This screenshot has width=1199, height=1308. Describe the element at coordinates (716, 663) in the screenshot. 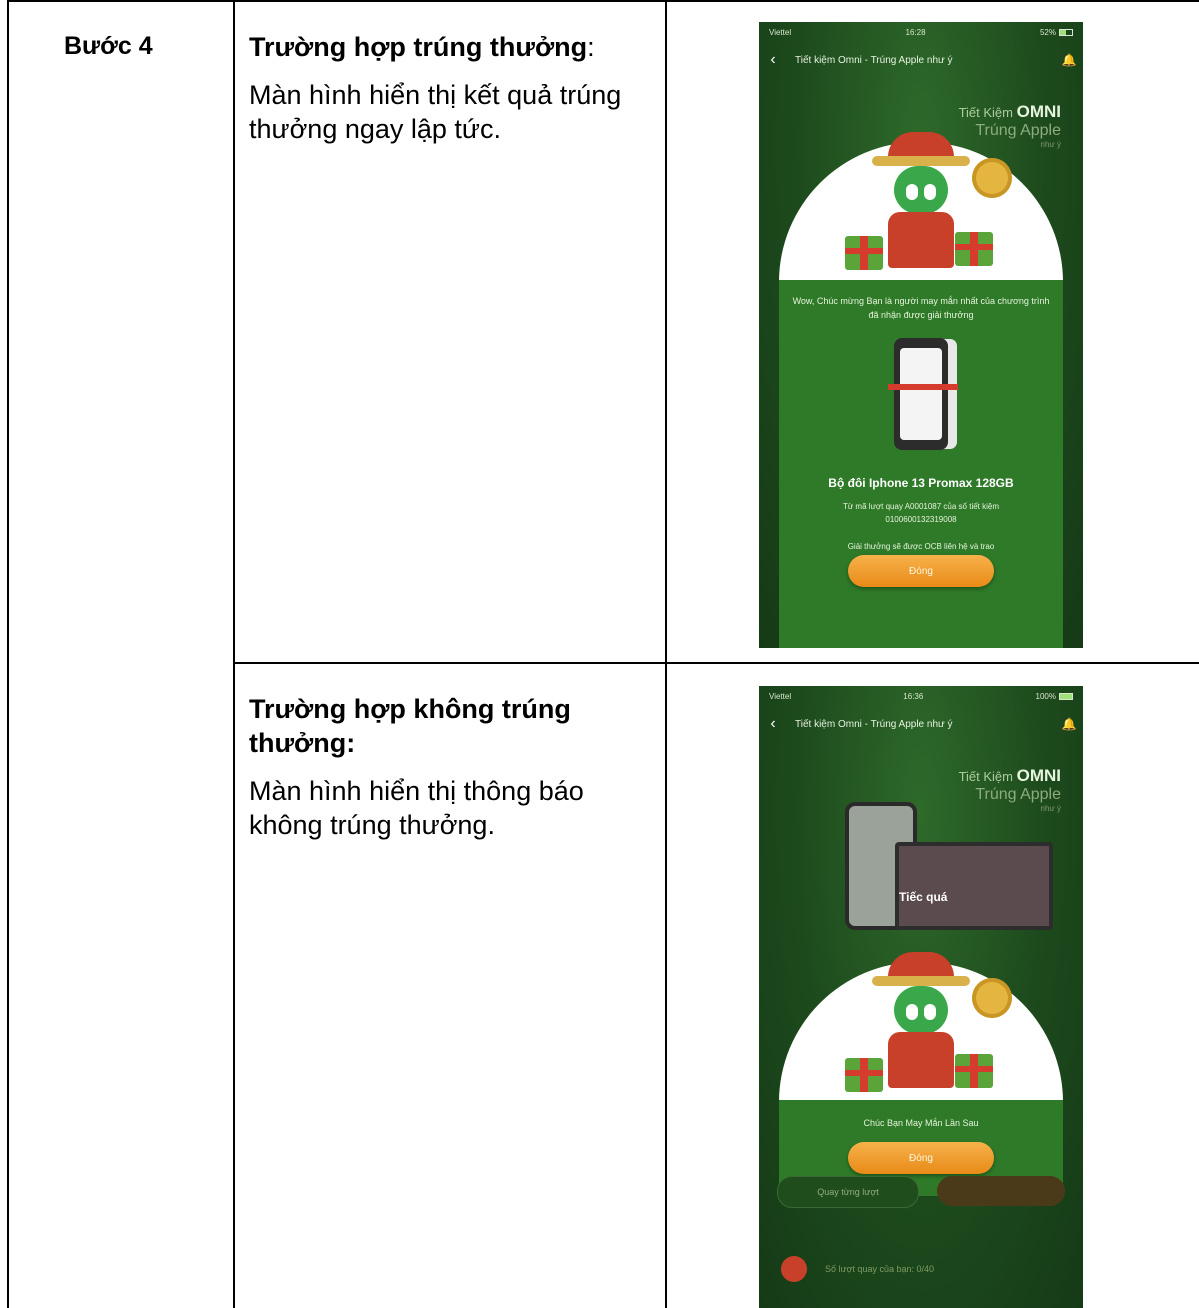

I see `table-row-divider` at that location.